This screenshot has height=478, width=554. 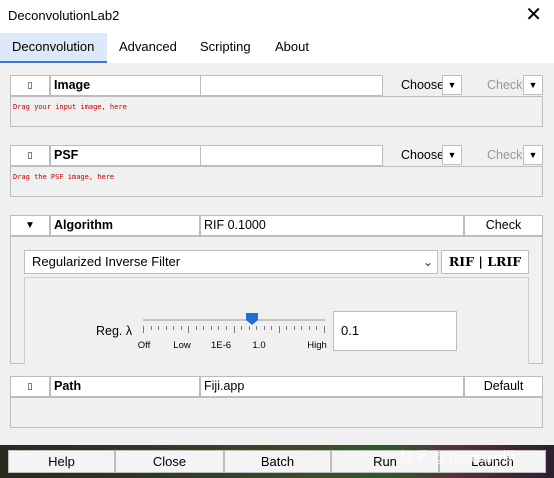 I want to click on psf-choose-dropdown-icon: ▼, so click(x=452, y=155).